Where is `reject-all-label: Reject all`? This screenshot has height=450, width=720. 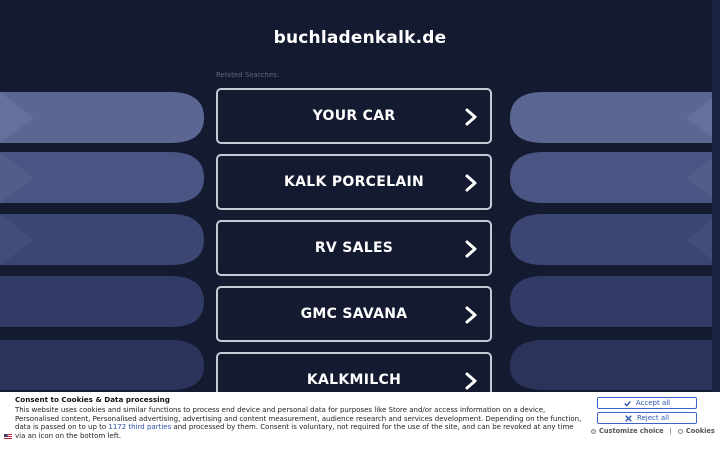 reject-all-label: Reject all is located at coordinates (653, 418).